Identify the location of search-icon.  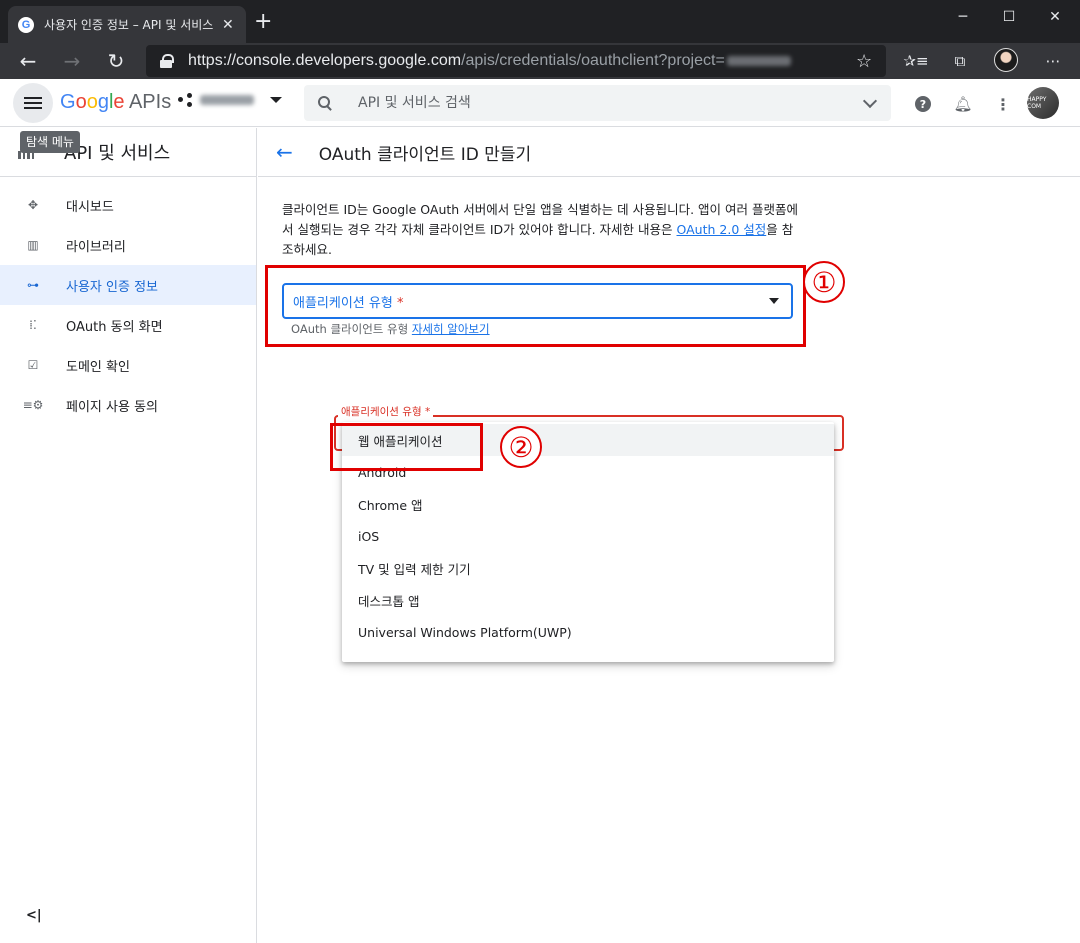
(325, 103).